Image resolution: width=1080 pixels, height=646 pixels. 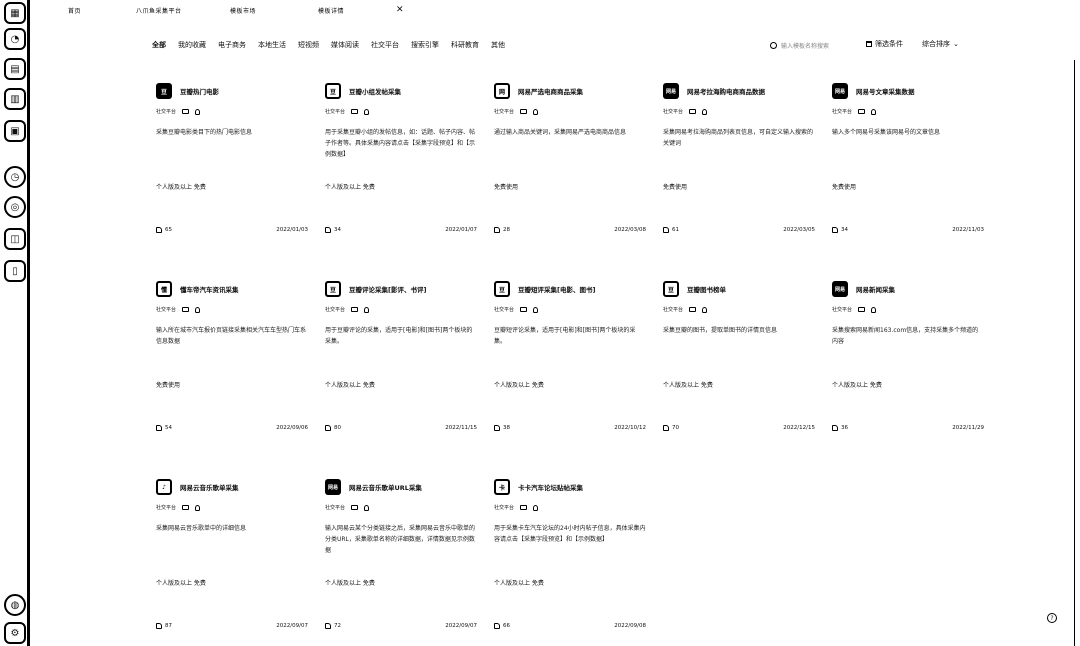 I want to click on category-search: 搜索引擎, so click(x=425, y=46).